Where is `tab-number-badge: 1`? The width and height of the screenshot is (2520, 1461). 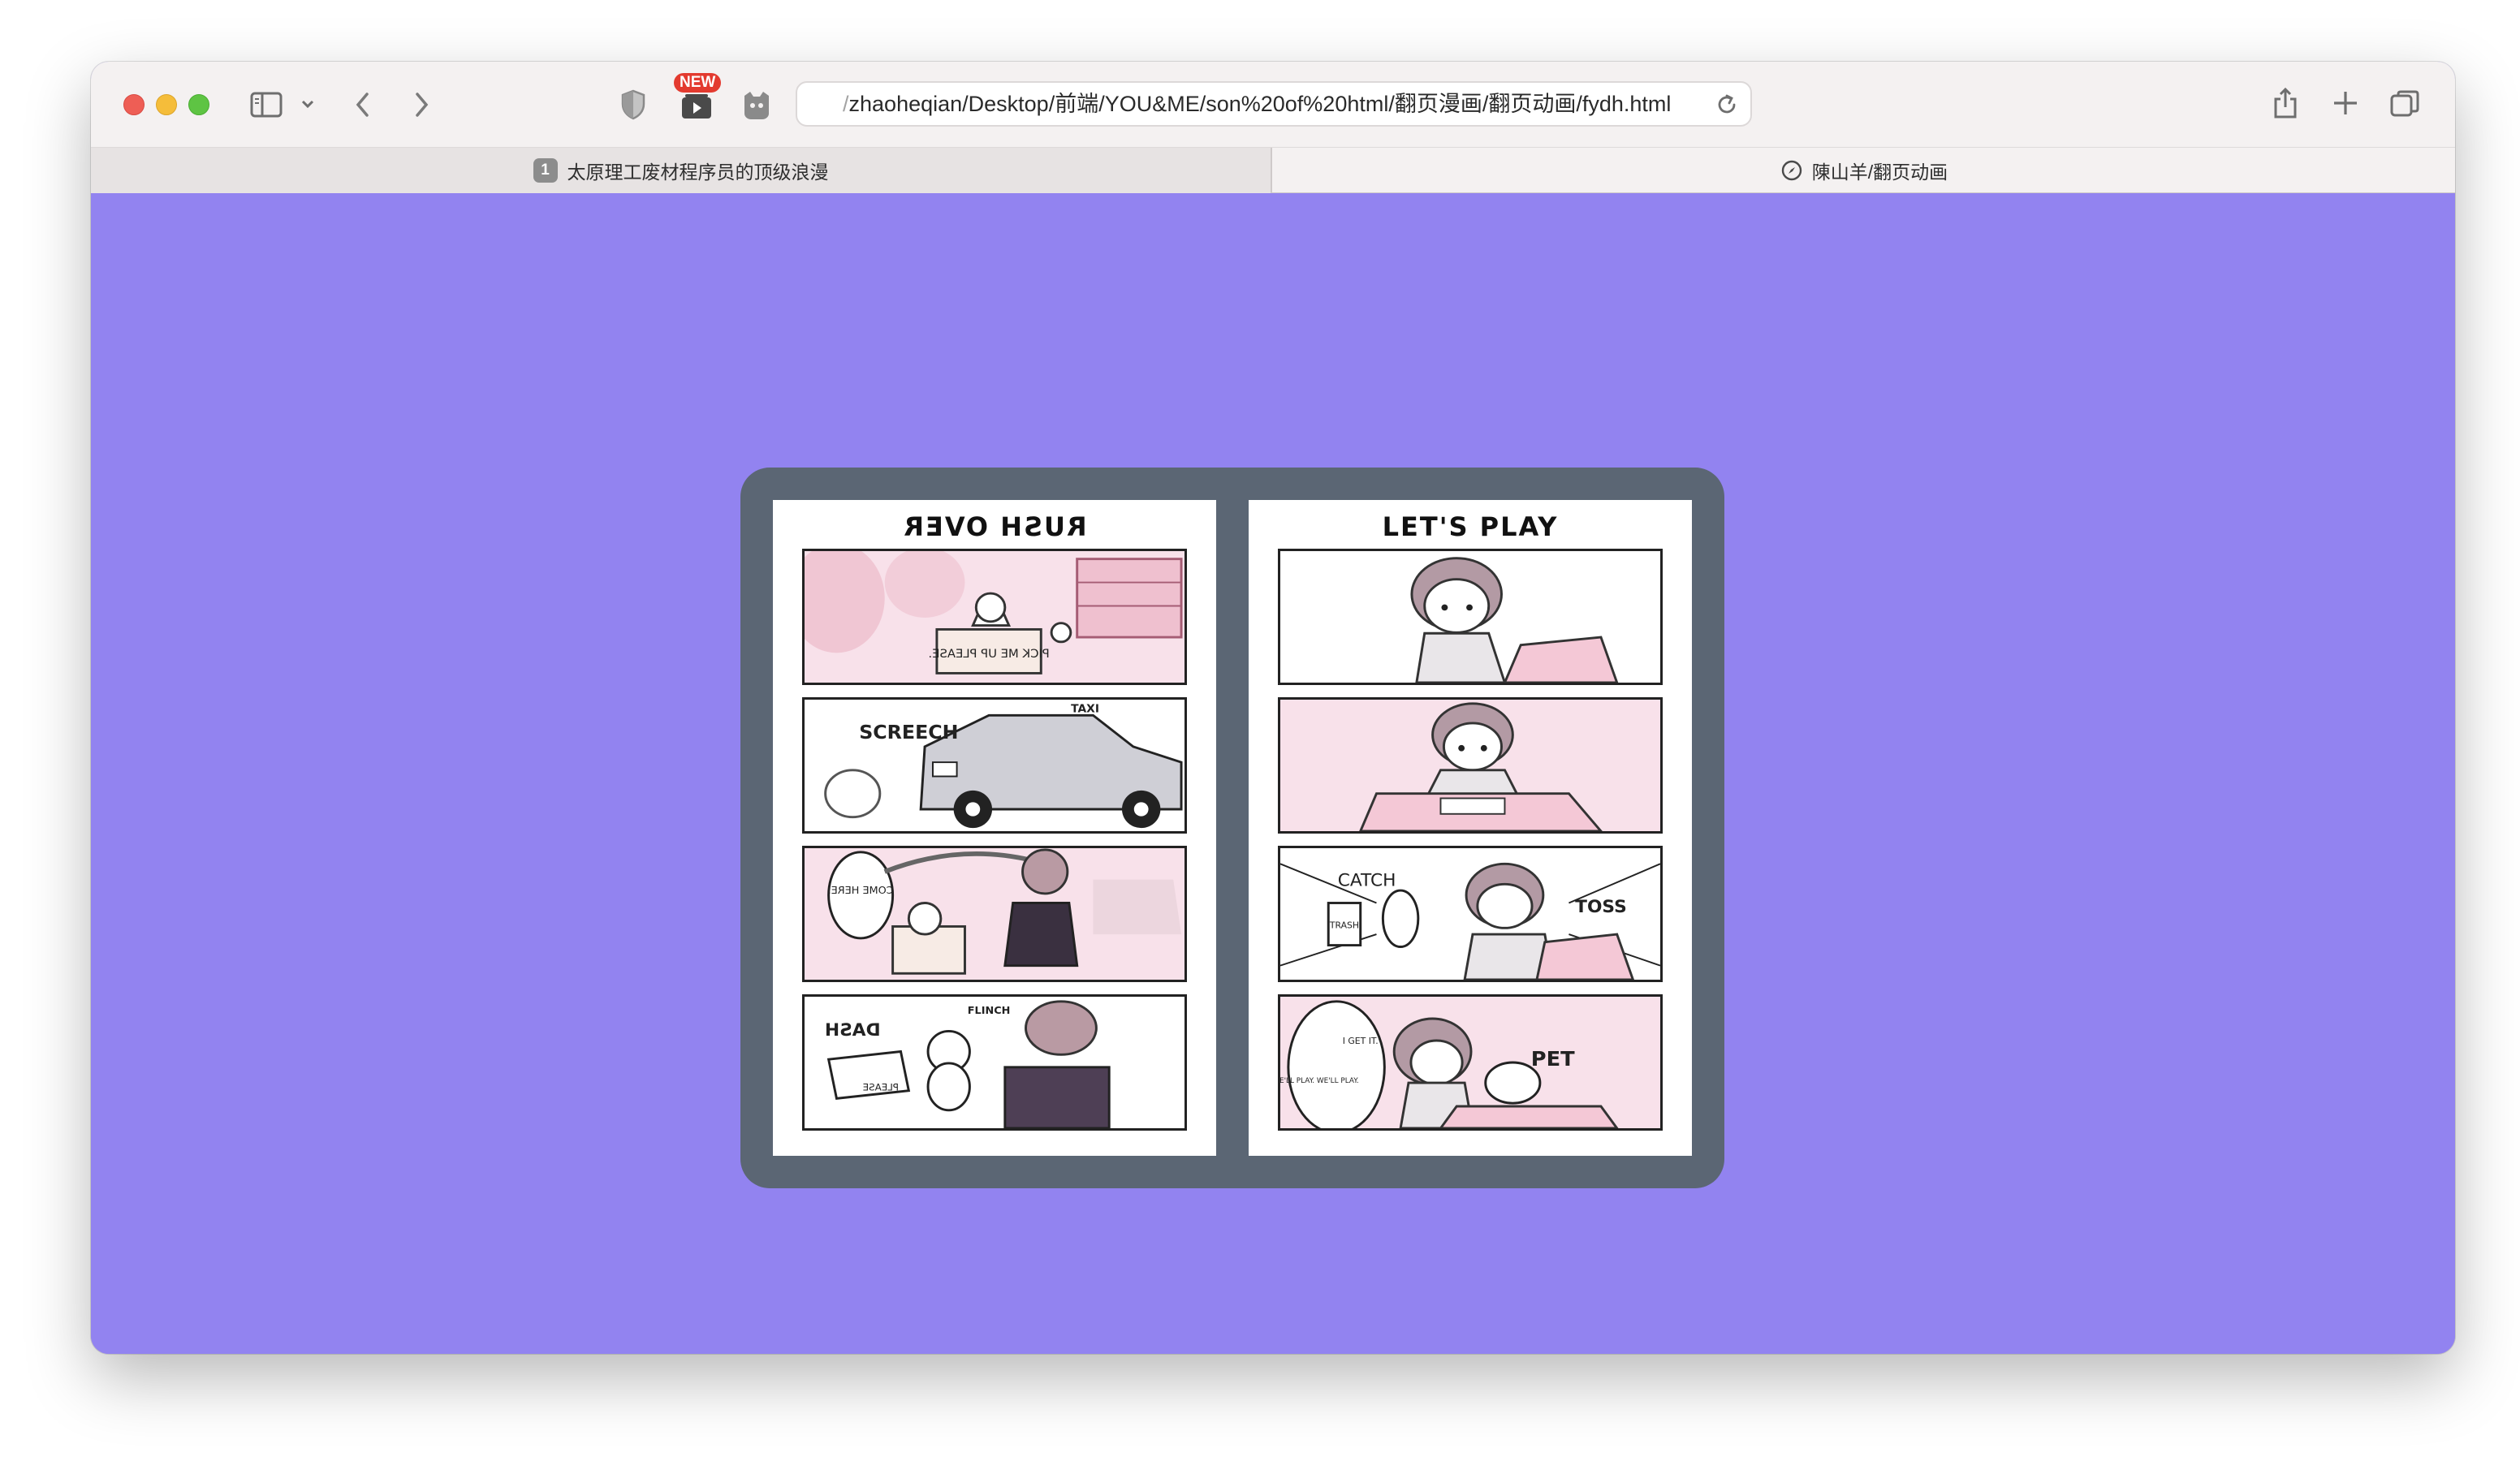 tab-number-badge: 1 is located at coordinates (545, 170).